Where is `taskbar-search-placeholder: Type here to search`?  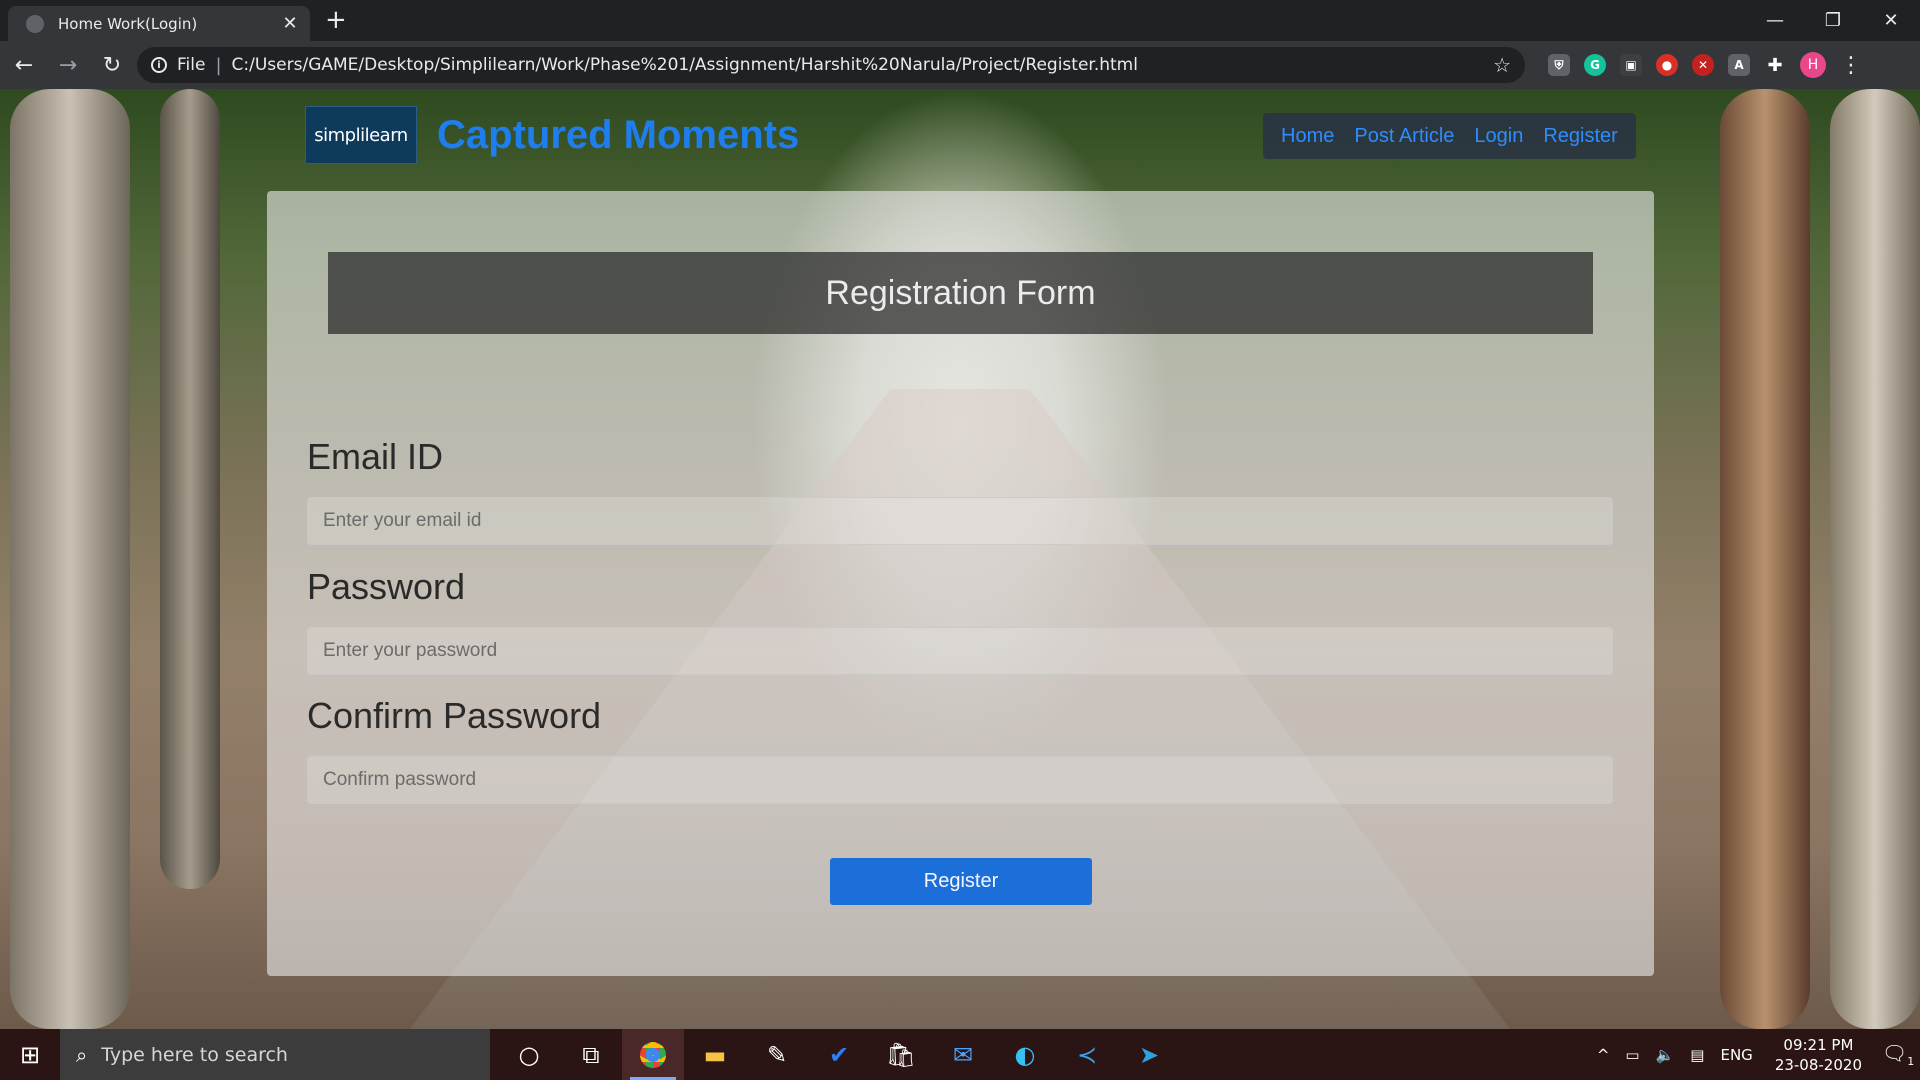
taskbar-search-placeholder: Type here to search is located at coordinates (194, 1054).